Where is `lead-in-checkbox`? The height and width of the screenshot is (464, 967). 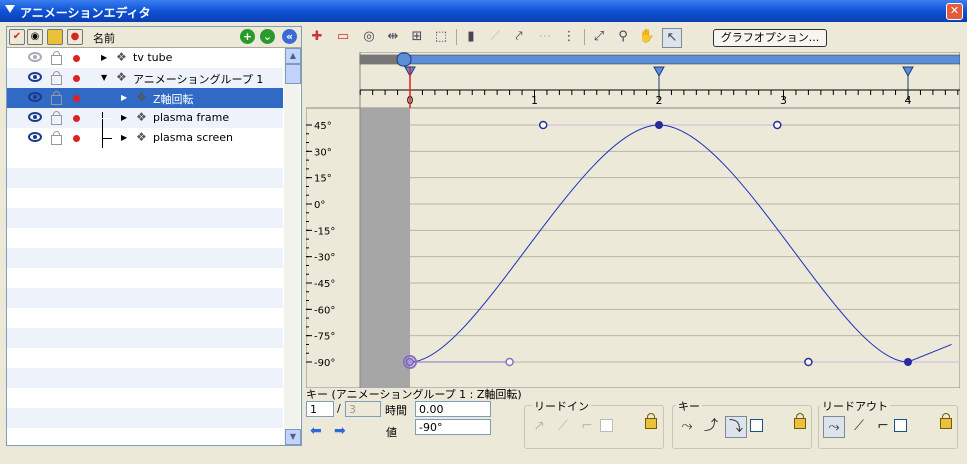
lead-in-checkbox is located at coordinates (606, 425).